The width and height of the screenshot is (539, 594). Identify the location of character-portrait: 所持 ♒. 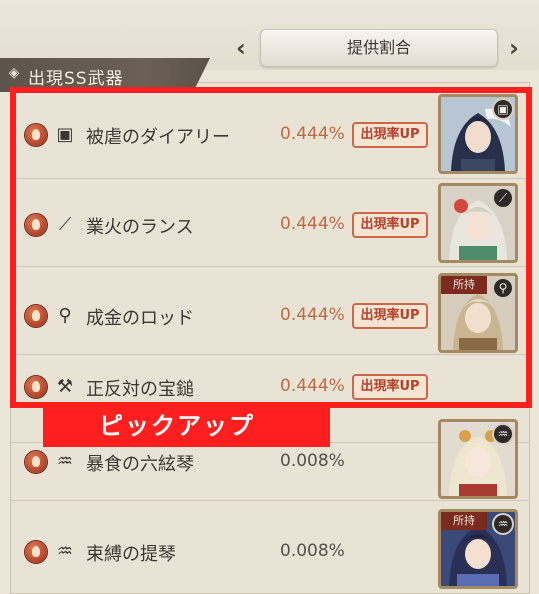
(478, 549).